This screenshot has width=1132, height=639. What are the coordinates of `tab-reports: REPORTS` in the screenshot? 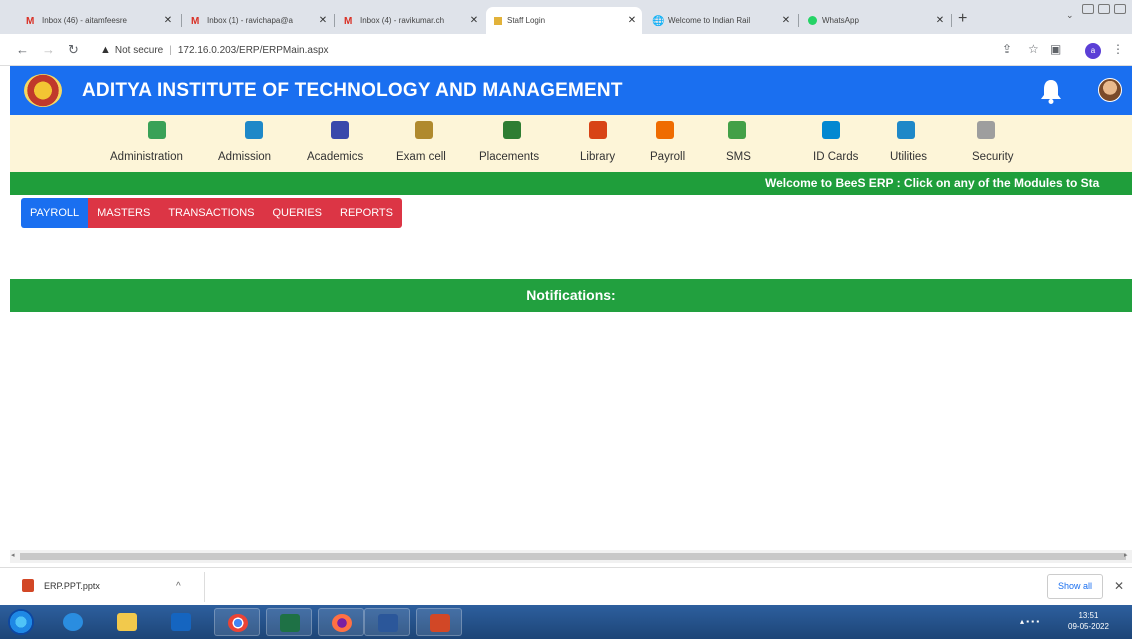 It's located at (366, 213).